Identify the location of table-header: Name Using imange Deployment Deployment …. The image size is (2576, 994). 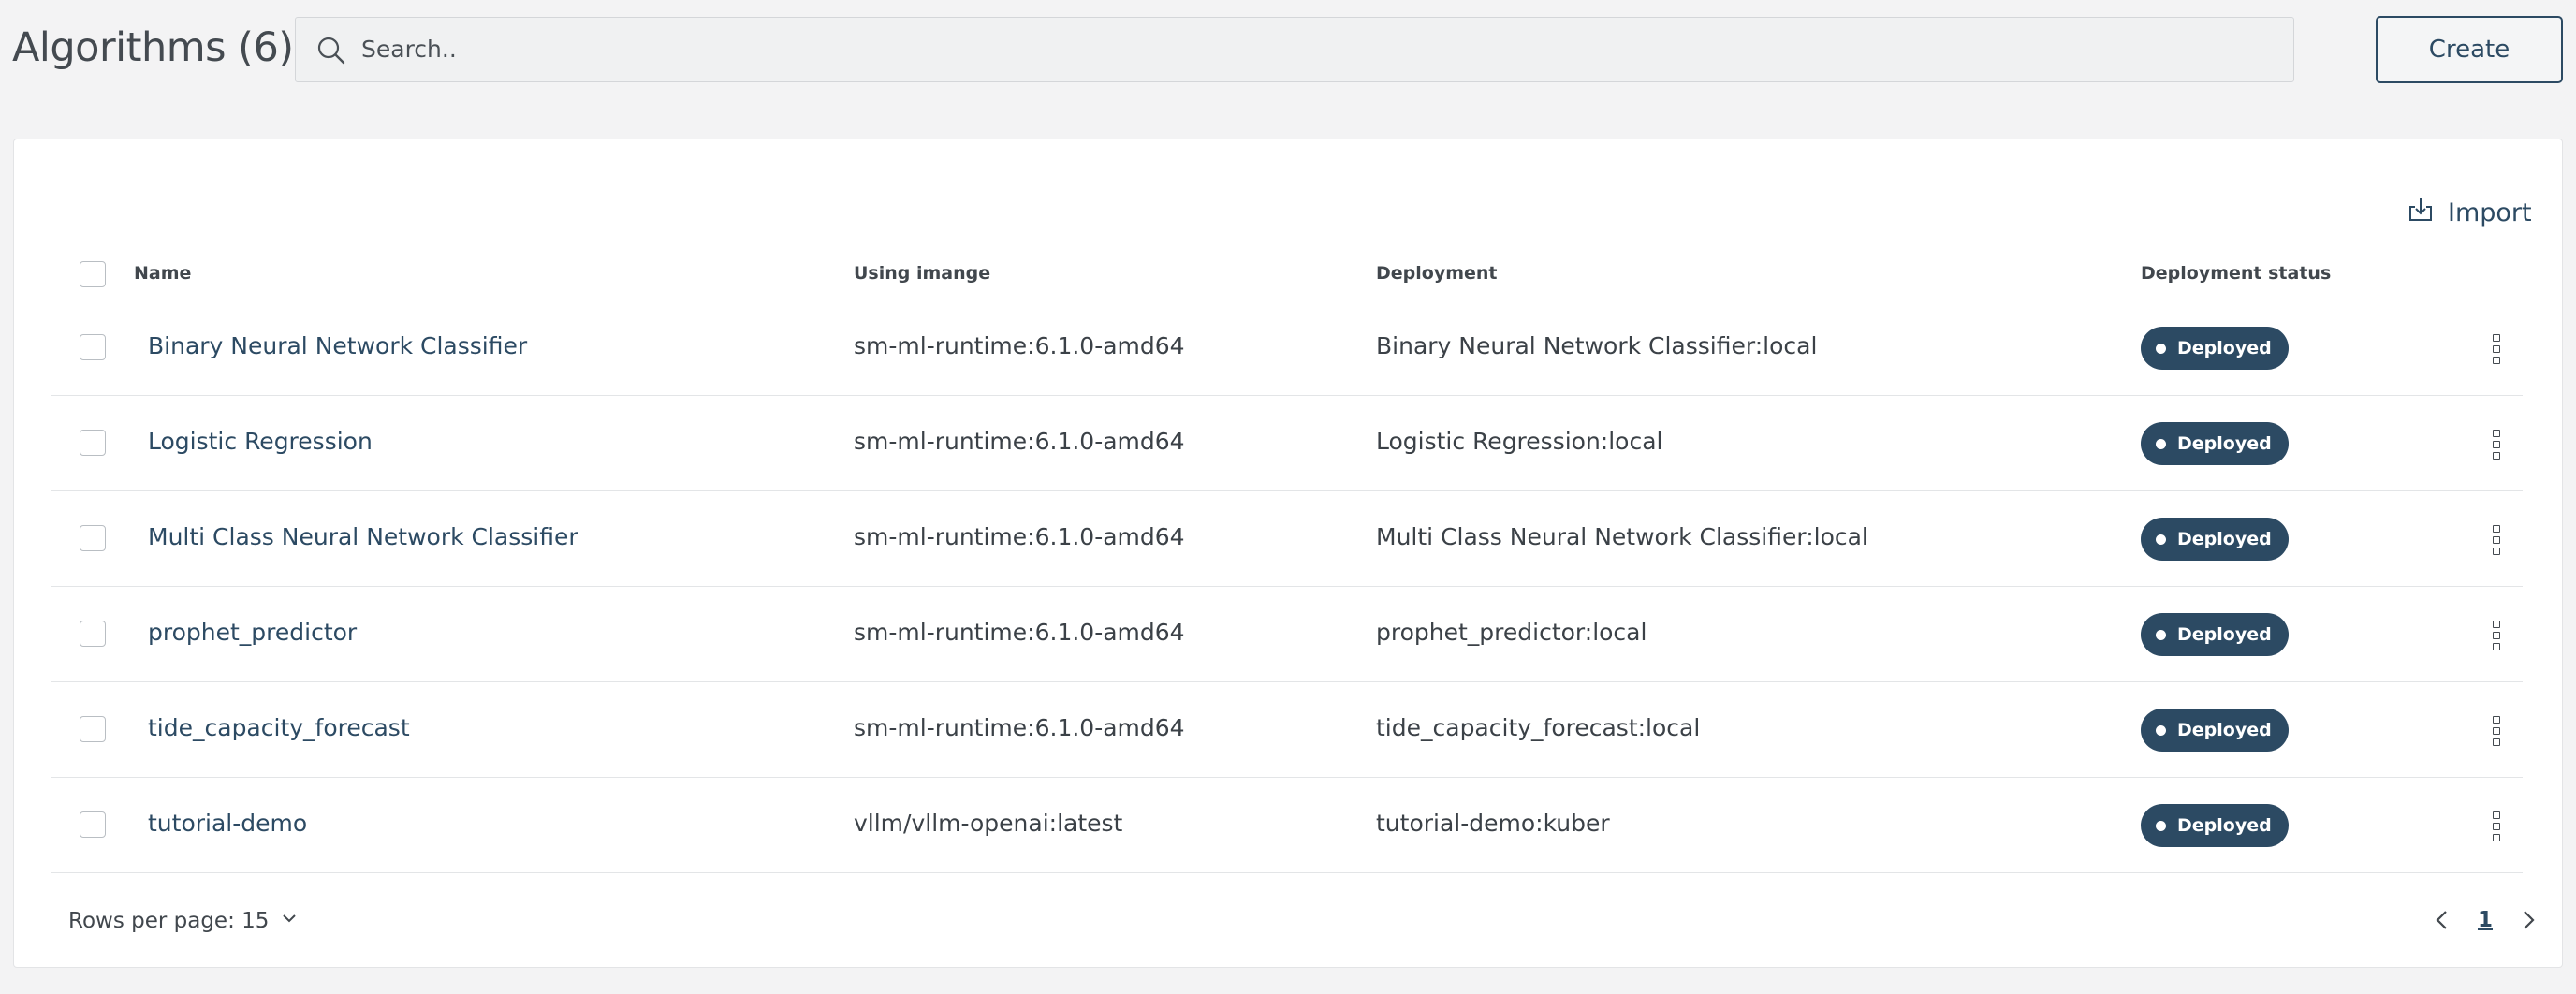
(1287, 274).